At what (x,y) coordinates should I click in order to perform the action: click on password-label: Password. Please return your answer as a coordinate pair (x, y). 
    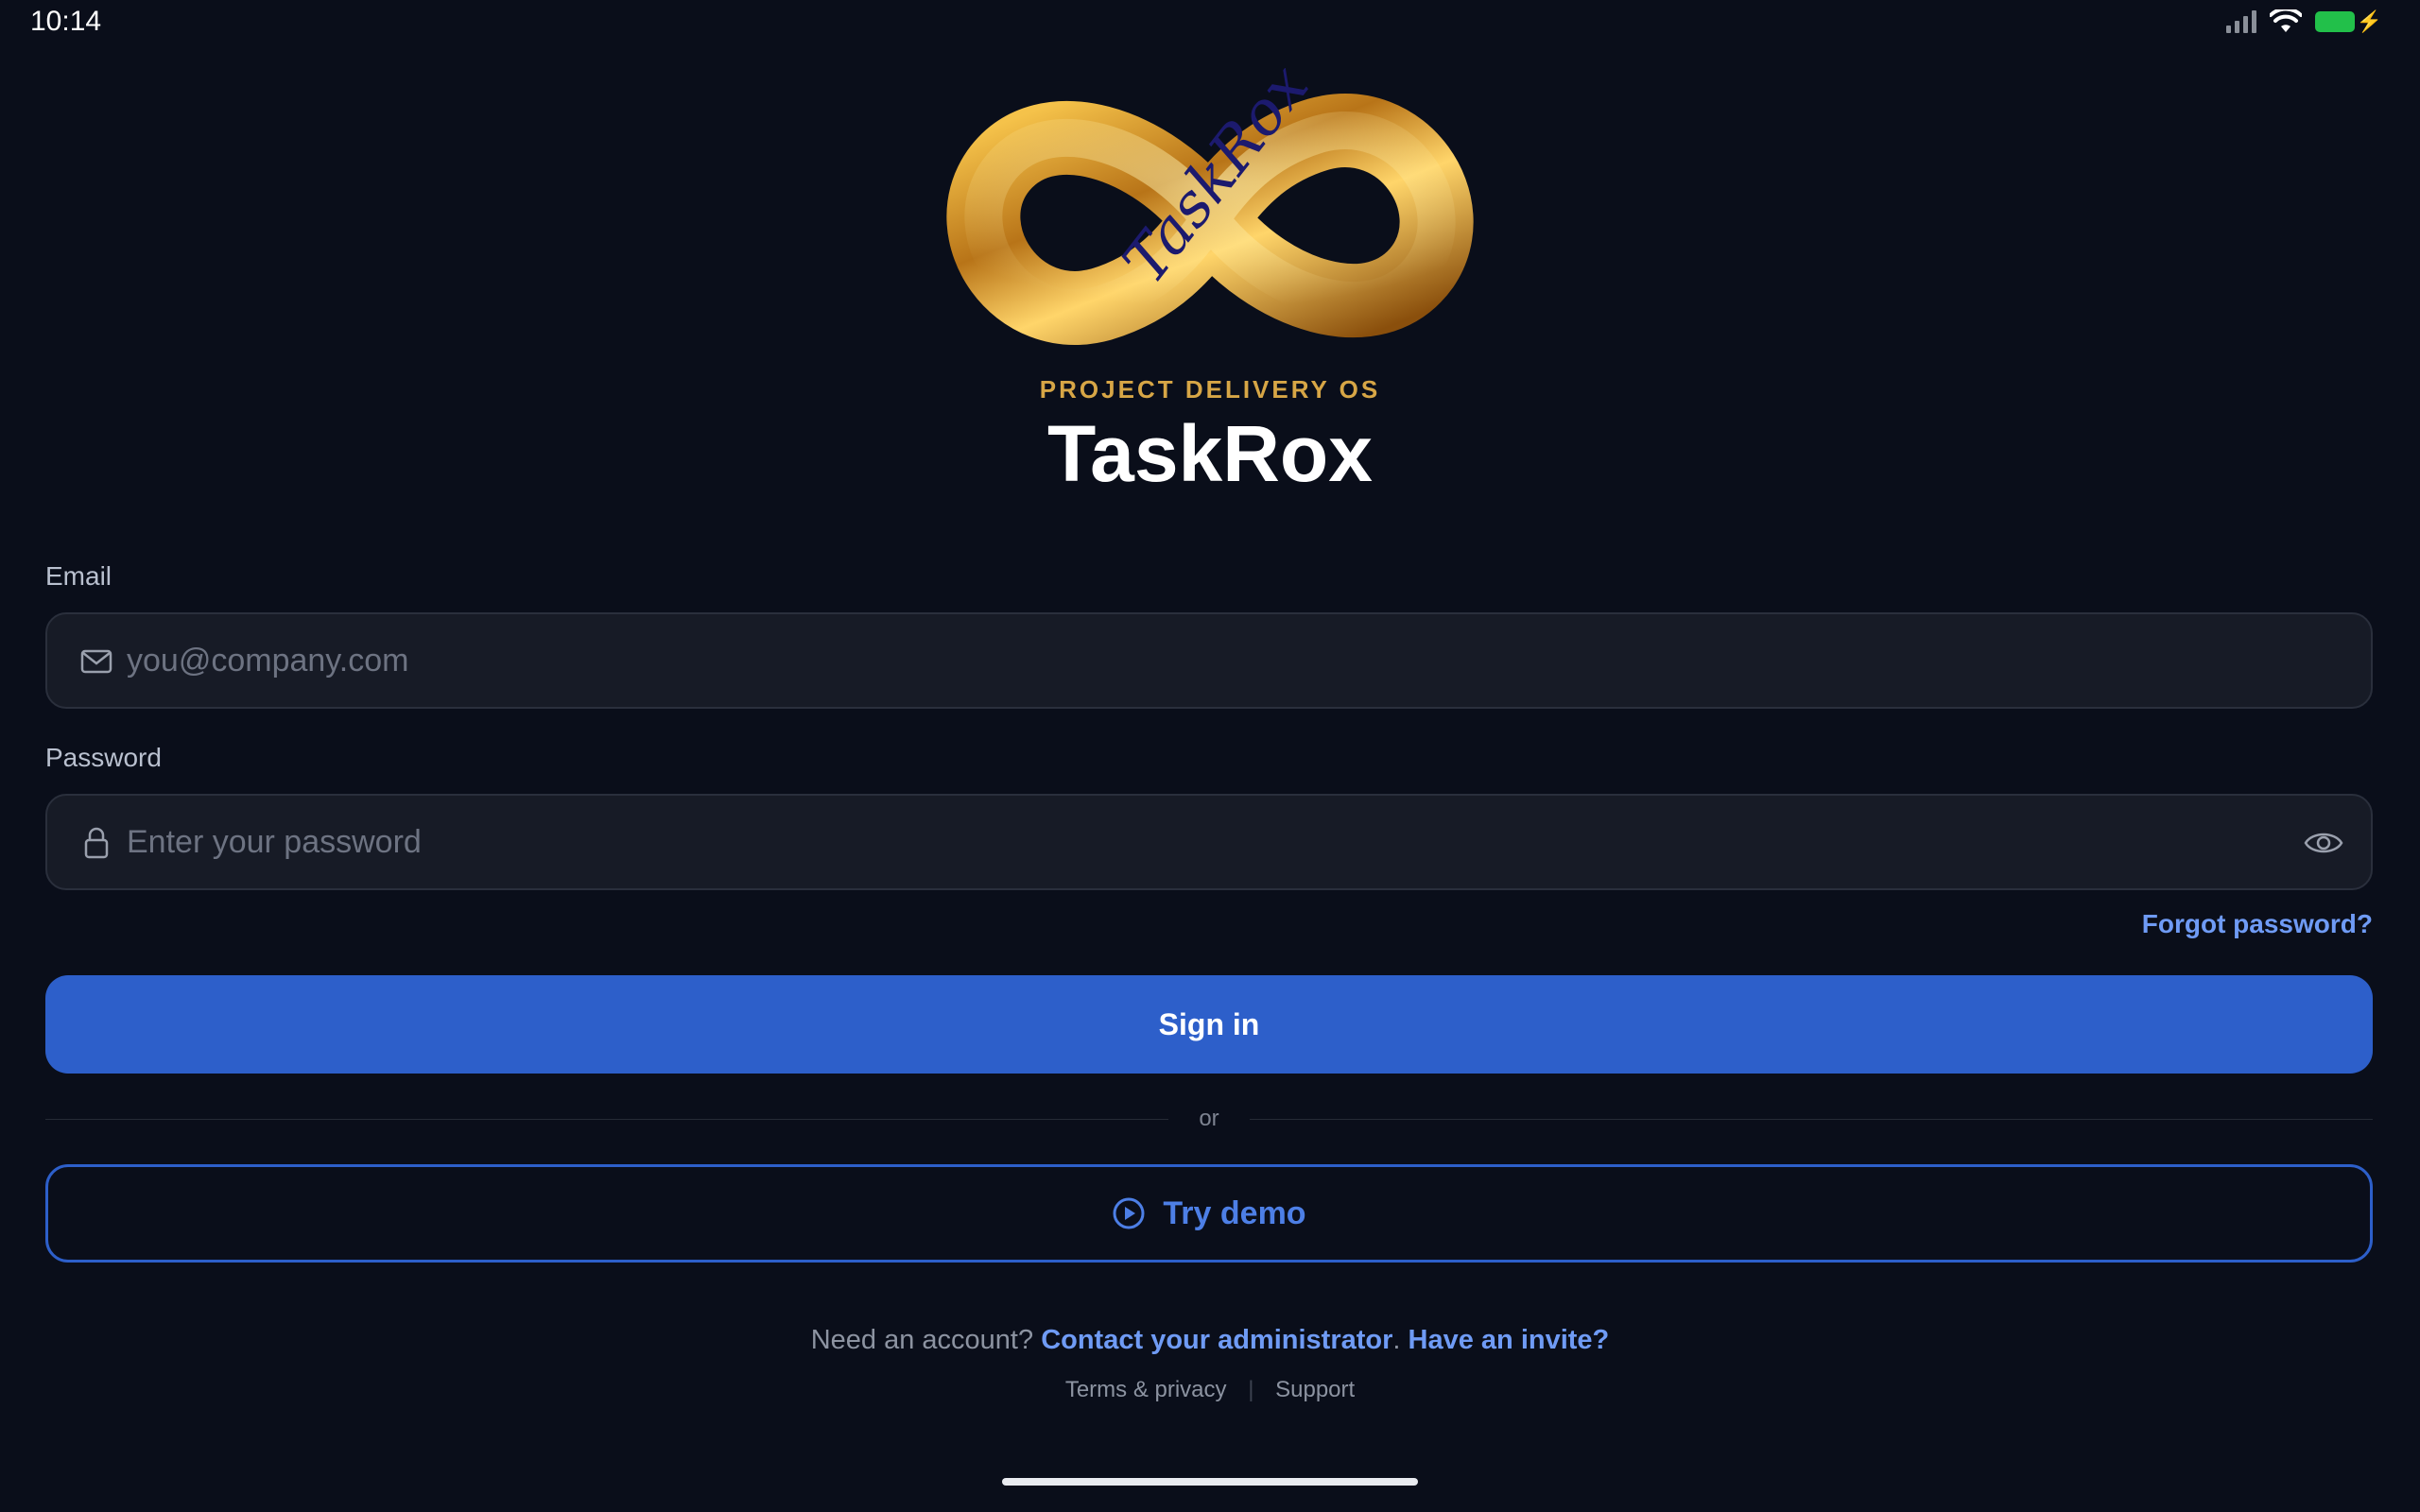
    Looking at the image, I should click on (103, 757).